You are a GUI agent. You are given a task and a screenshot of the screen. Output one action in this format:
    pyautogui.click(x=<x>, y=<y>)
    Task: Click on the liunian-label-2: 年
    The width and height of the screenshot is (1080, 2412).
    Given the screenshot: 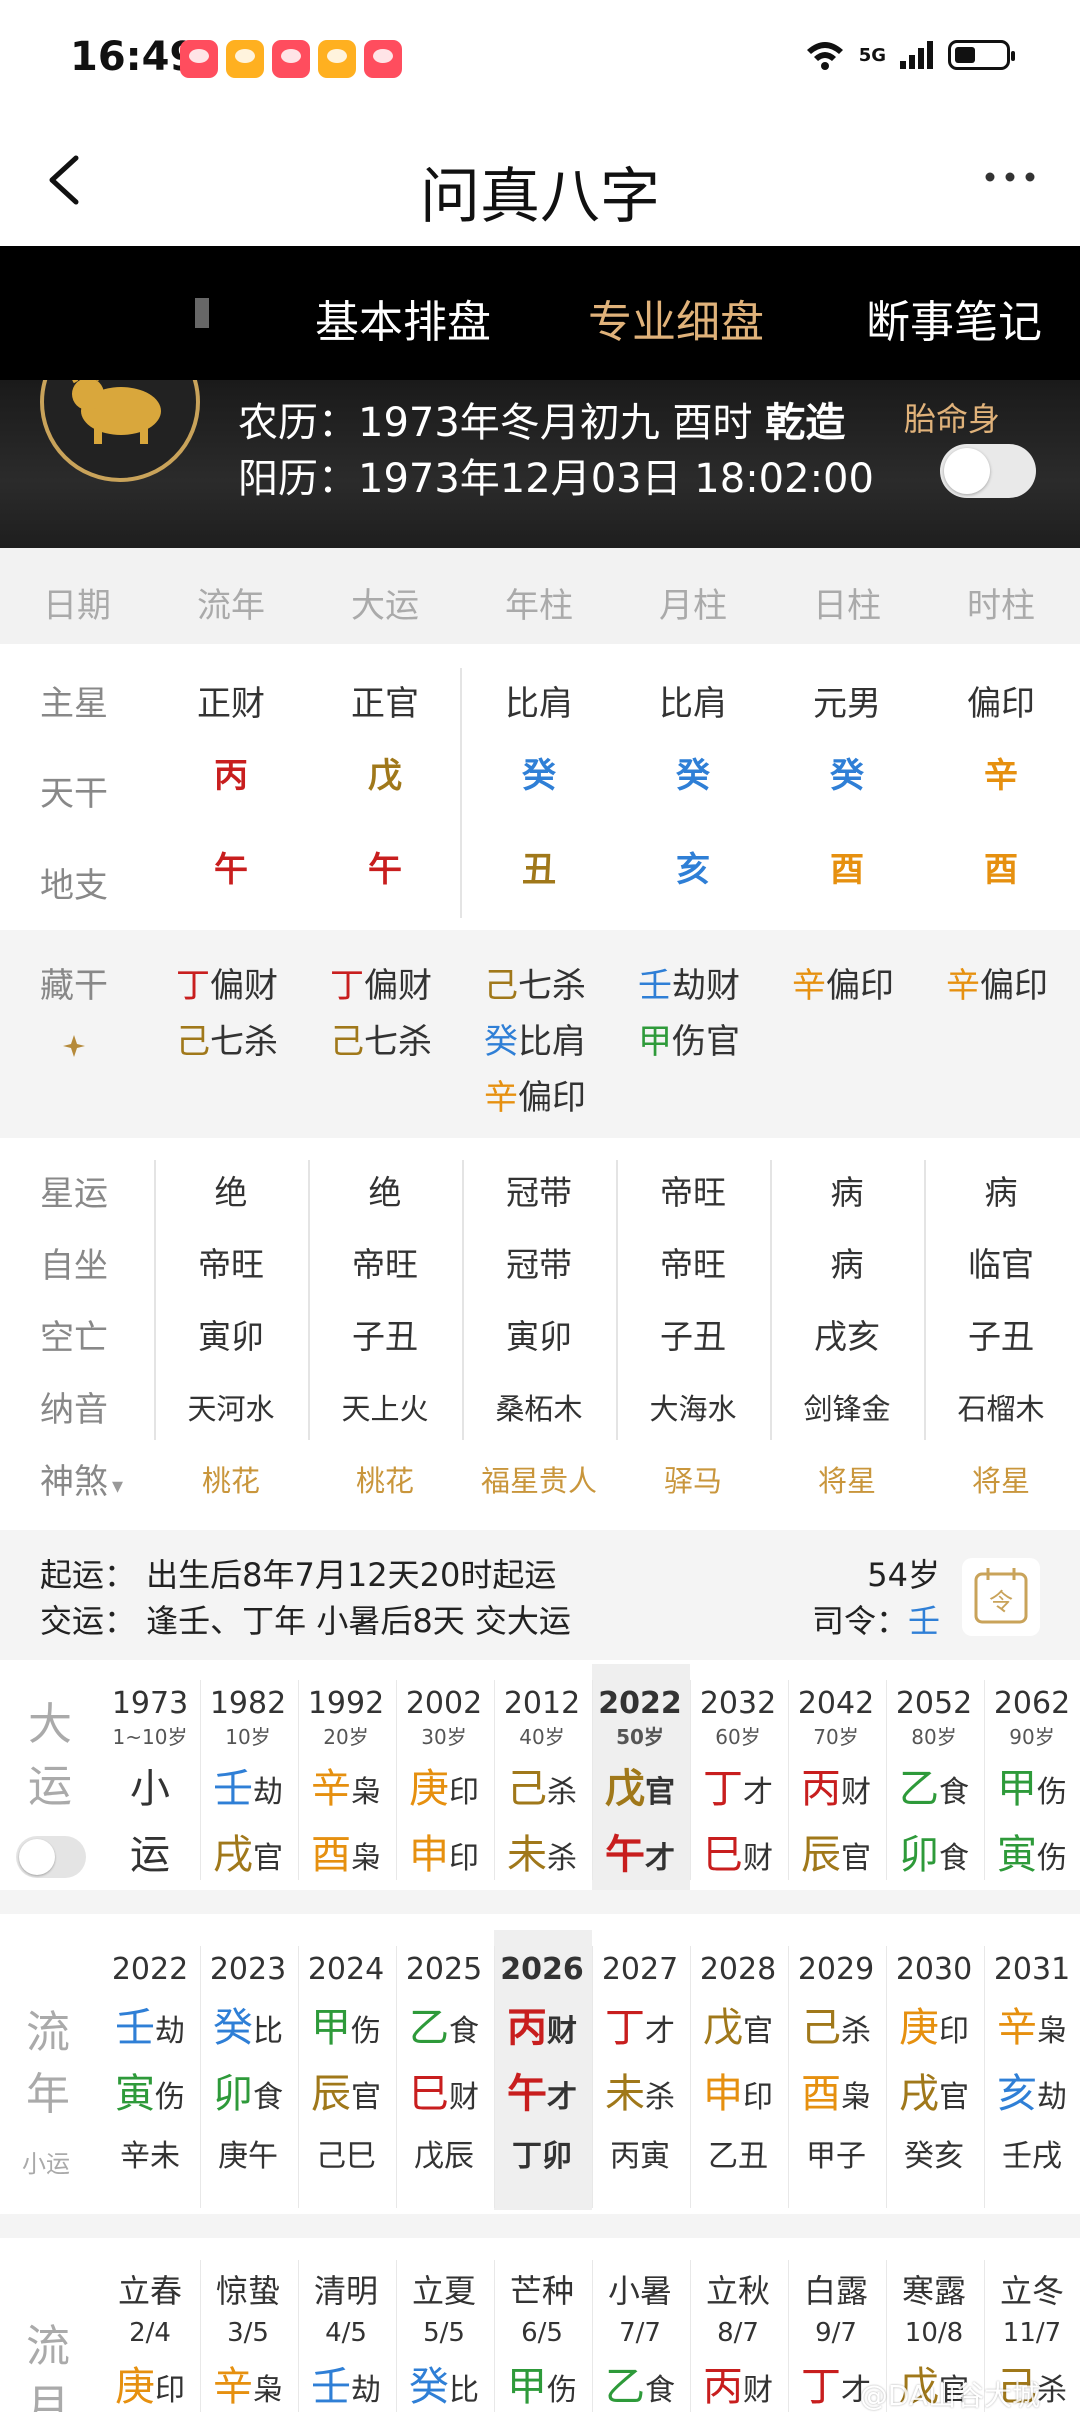 What is the action you would take?
    pyautogui.click(x=48, y=2094)
    